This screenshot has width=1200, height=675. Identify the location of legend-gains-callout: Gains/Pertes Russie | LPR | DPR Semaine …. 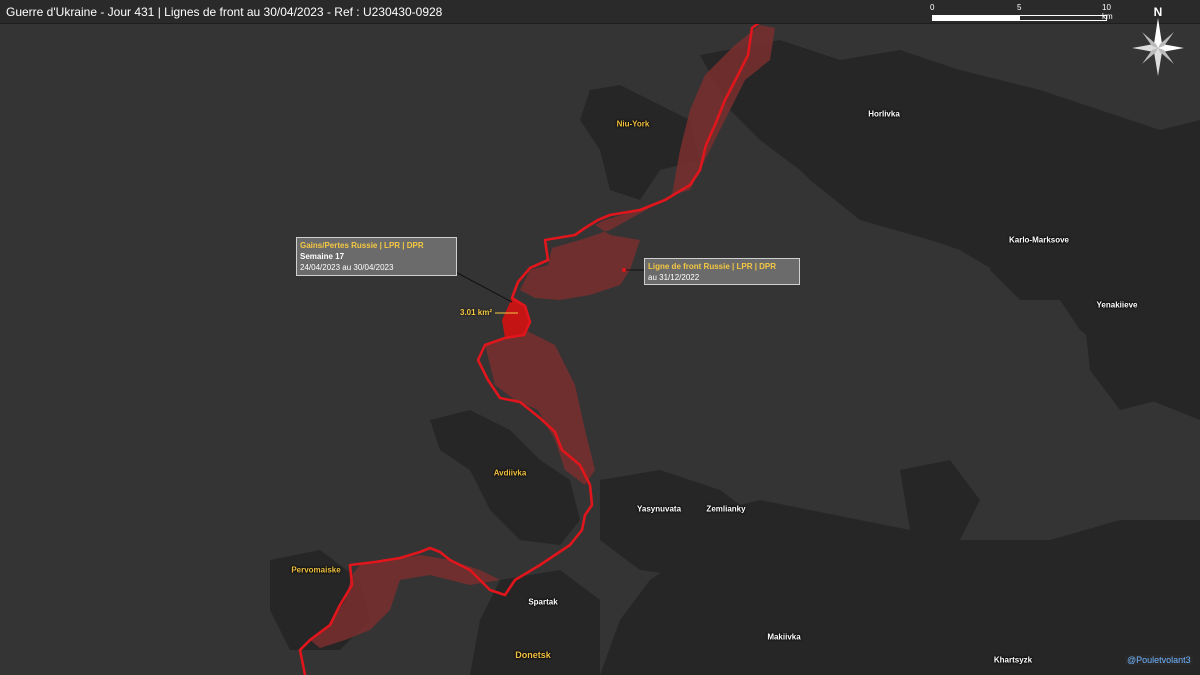
(376, 256).